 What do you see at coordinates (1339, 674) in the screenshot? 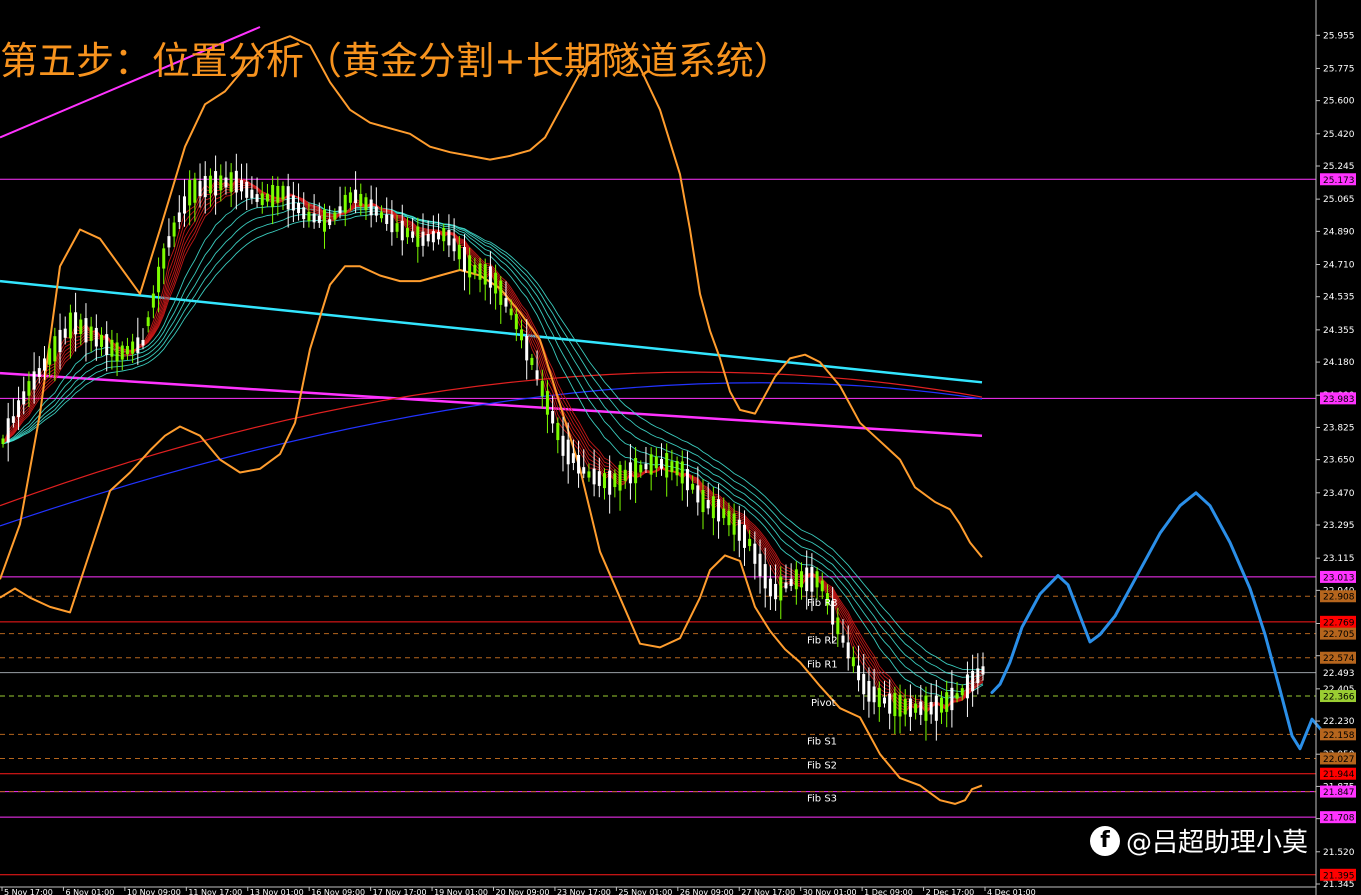
I see `price-tag-label: 22.493` at bounding box center [1339, 674].